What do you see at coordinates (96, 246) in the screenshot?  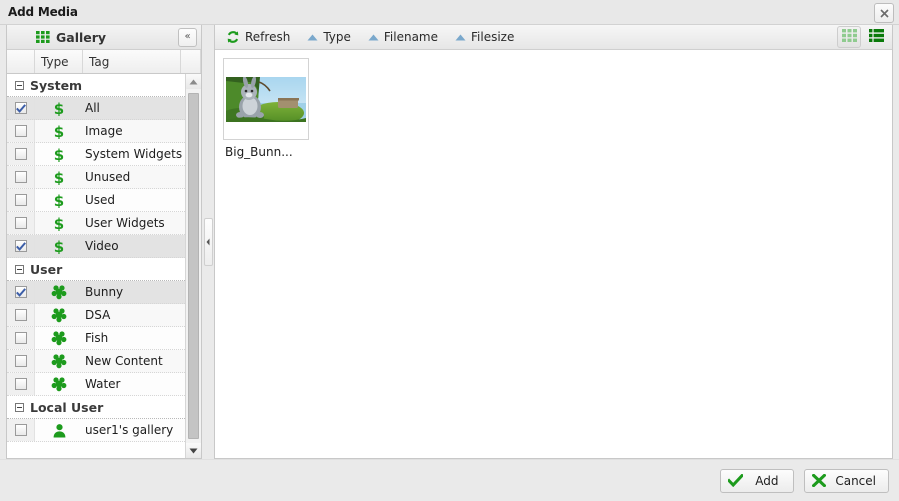 I see `list-item: $ Video` at bounding box center [96, 246].